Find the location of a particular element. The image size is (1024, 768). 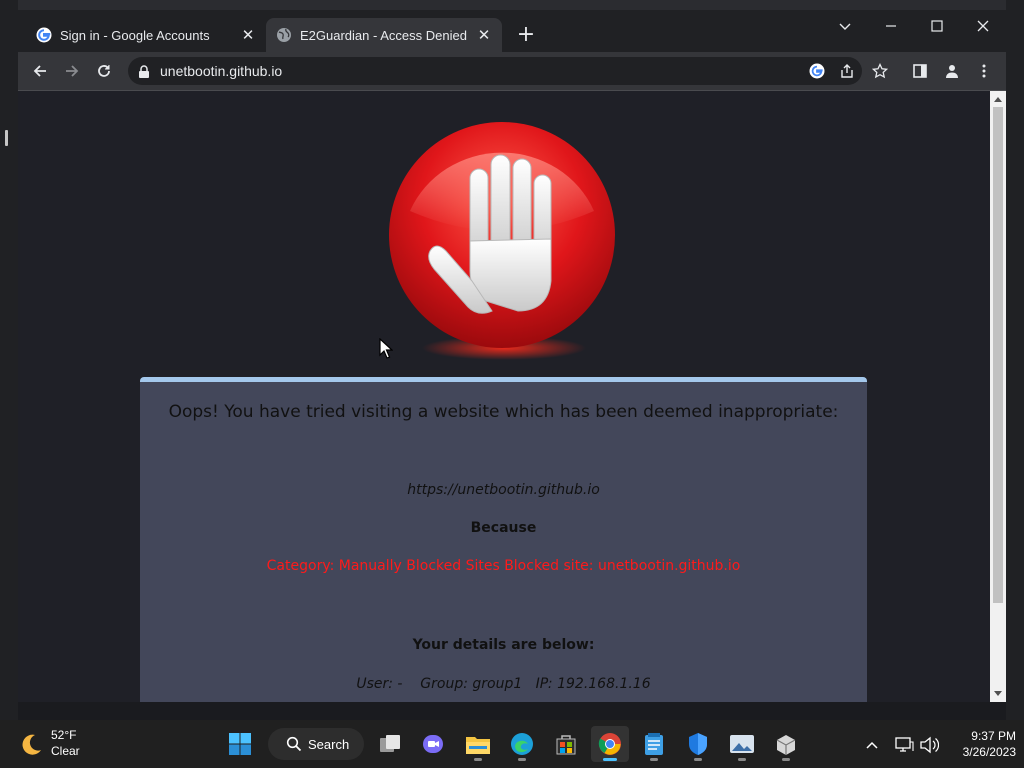

back-button is located at coordinates (40, 71).